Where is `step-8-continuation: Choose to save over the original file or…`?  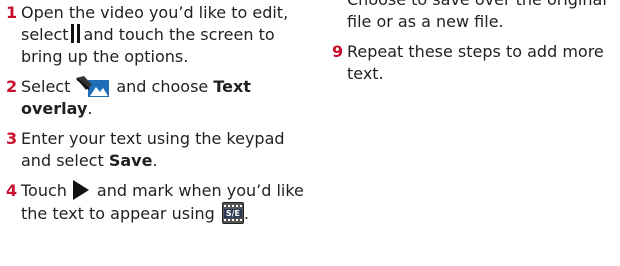 step-8-continuation: Choose to save over the original file or… is located at coordinates (477, 15).